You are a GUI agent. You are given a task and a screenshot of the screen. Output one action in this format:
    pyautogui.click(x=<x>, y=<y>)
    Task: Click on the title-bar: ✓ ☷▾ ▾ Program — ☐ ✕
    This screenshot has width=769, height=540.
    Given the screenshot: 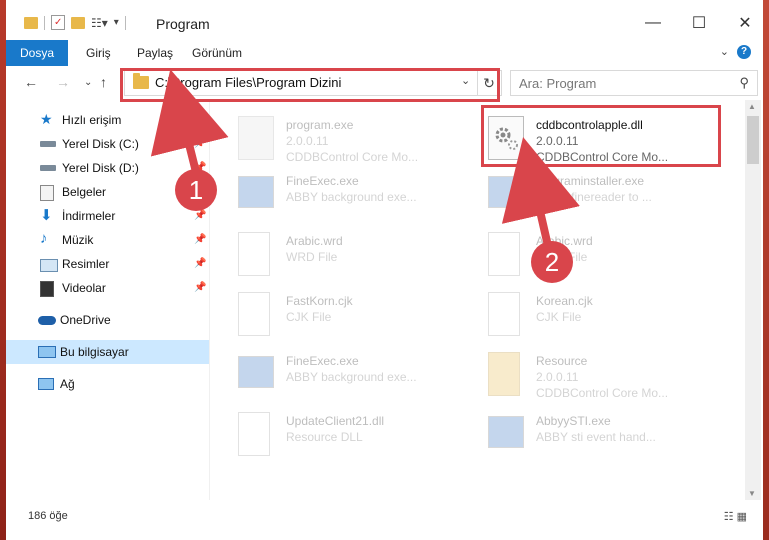 What is the action you would take?
    pyautogui.click(x=384, y=20)
    